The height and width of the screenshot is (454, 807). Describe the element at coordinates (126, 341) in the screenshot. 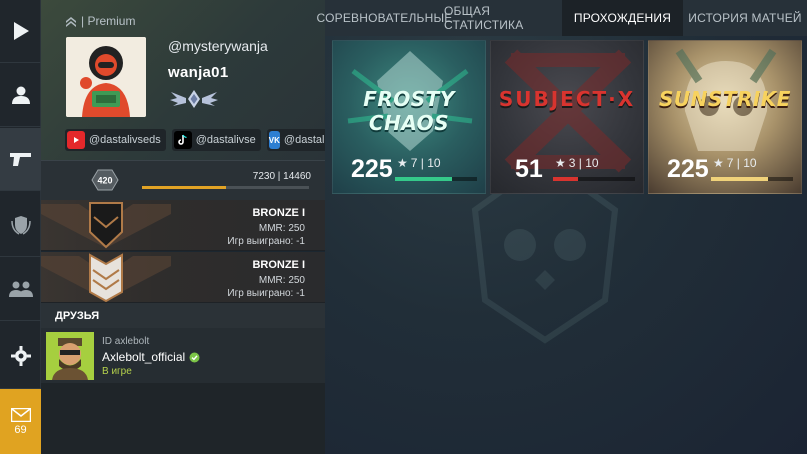

I see `friend-id: ID axlebolt` at that location.